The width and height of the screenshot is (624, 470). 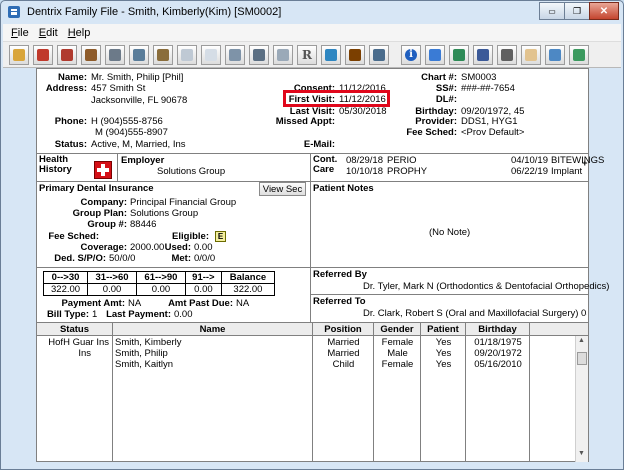 I want to click on patient-notes-title: Patient Notes, so click(x=343, y=188).